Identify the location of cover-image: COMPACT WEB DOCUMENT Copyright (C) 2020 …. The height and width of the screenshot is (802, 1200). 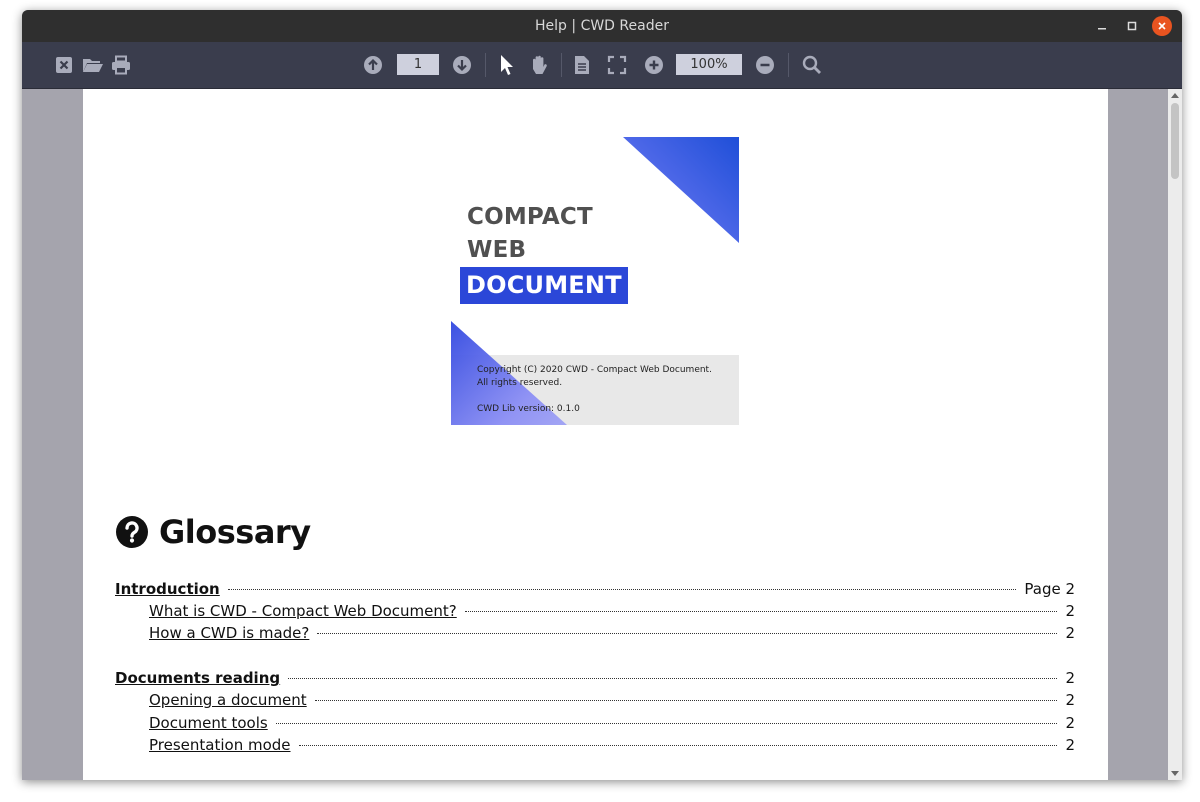
(595, 281).